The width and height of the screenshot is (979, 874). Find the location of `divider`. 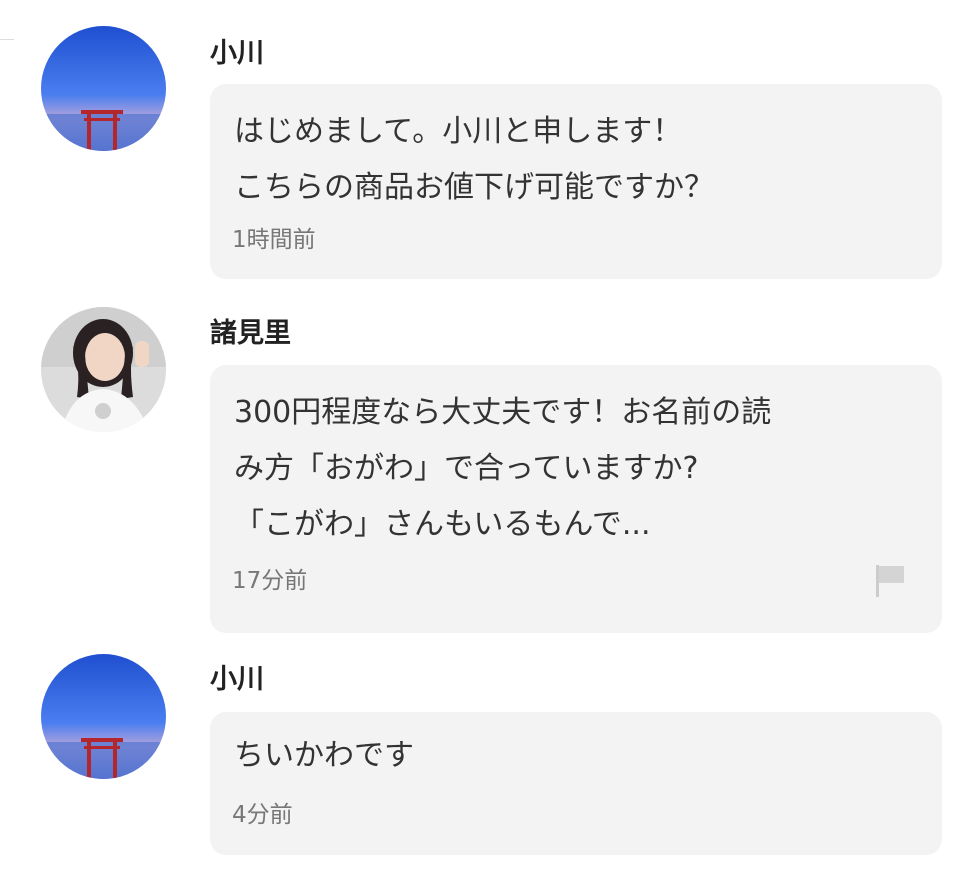

divider is located at coordinates (7, 39).